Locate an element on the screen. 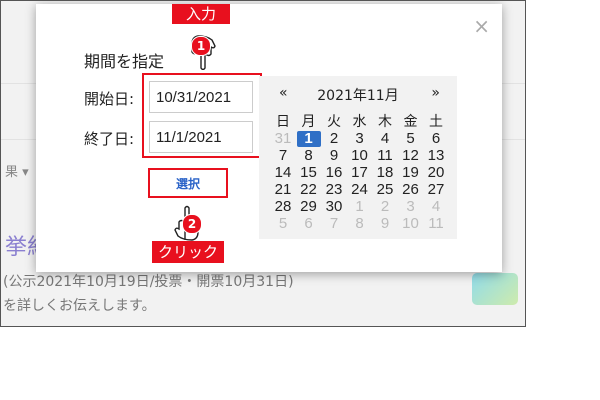 This screenshot has width=600, height=400. close-icon: × is located at coordinates (481, 26).